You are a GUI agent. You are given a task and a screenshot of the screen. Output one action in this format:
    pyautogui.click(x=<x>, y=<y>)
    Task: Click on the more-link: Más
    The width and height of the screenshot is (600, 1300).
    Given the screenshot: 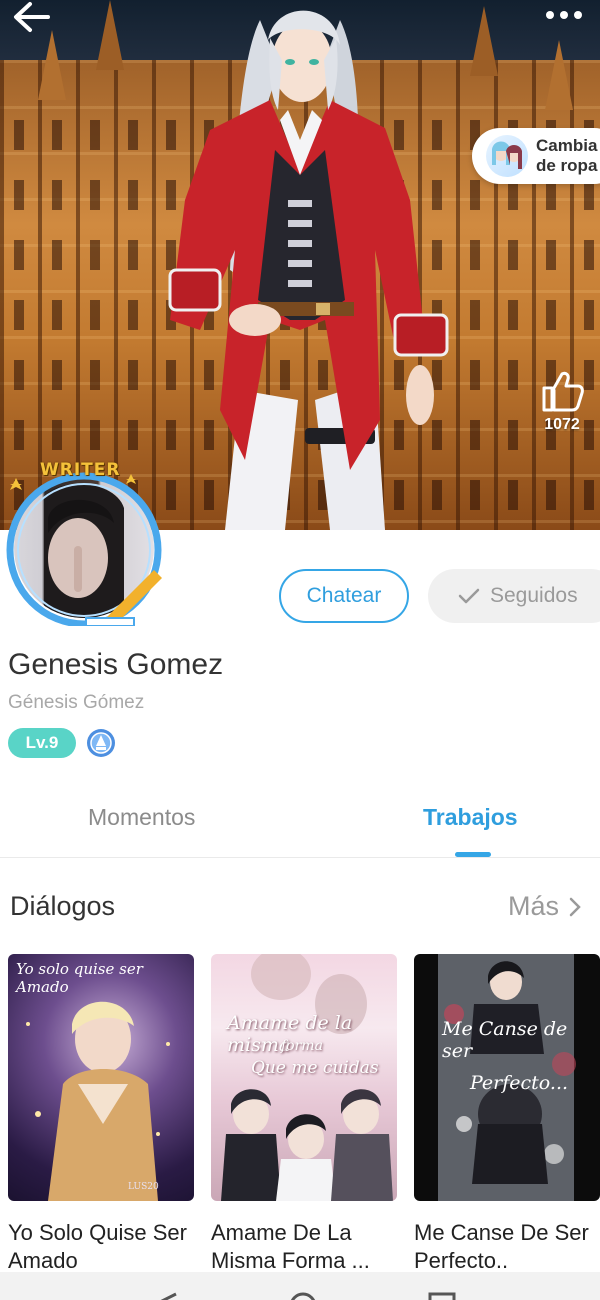 What is the action you would take?
    pyautogui.click(x=544, y=906)
    